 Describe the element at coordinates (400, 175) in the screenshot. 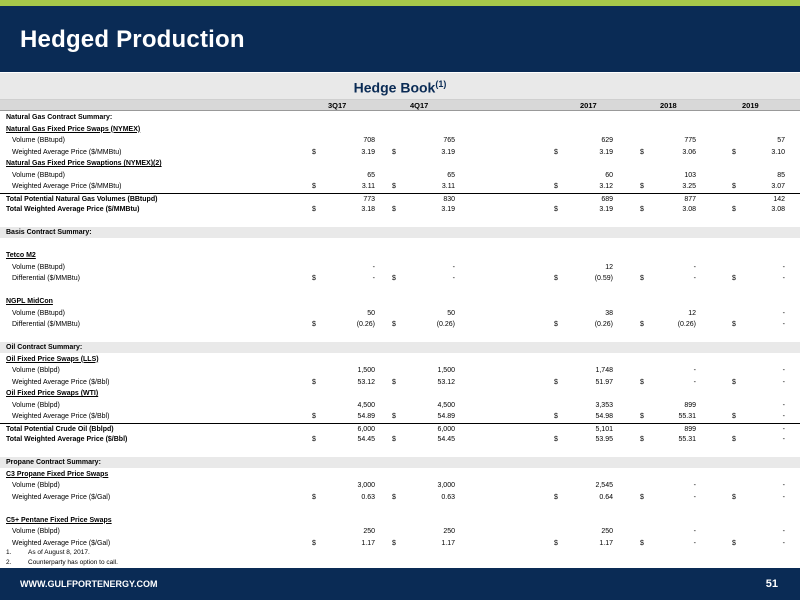

I see `table-row: Volume (BBtupd) 65 65 60 103 85` at that location.